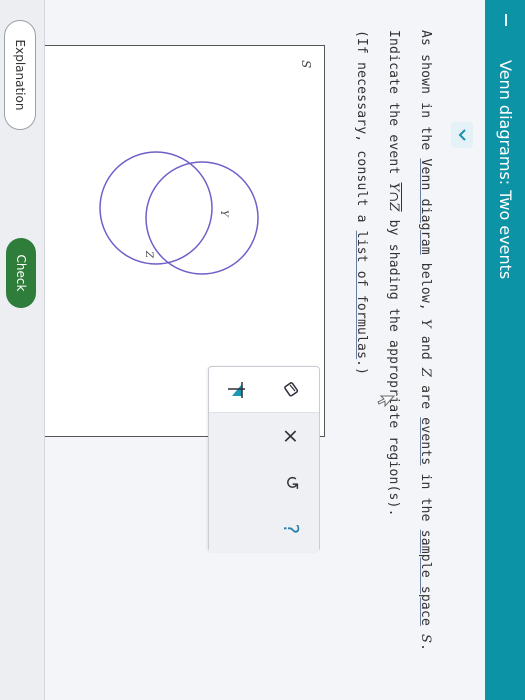  What do you see at coordinates (148, 254) in the screenshot?
I see `set-z-label: Z` at bounding box center [148, 254].